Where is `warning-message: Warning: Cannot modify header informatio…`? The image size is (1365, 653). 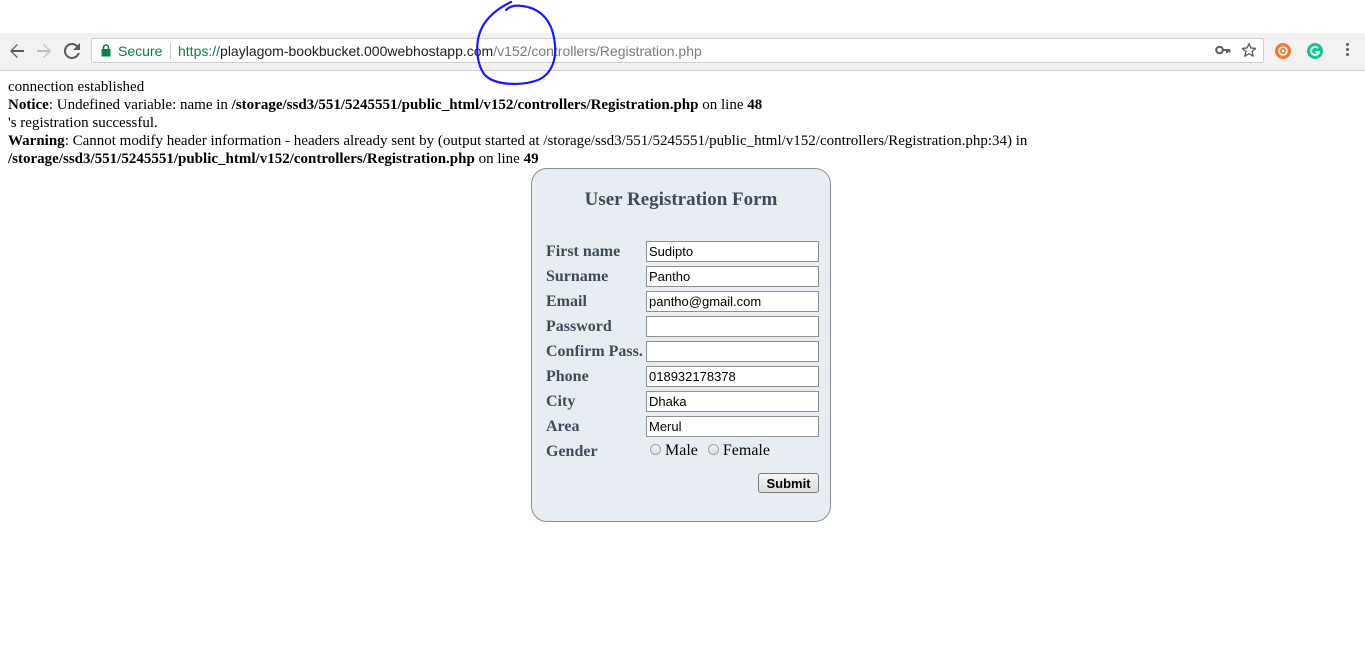
warning-message: Warning: Cannot modify header informatio… is located at coordinates (517, 141).